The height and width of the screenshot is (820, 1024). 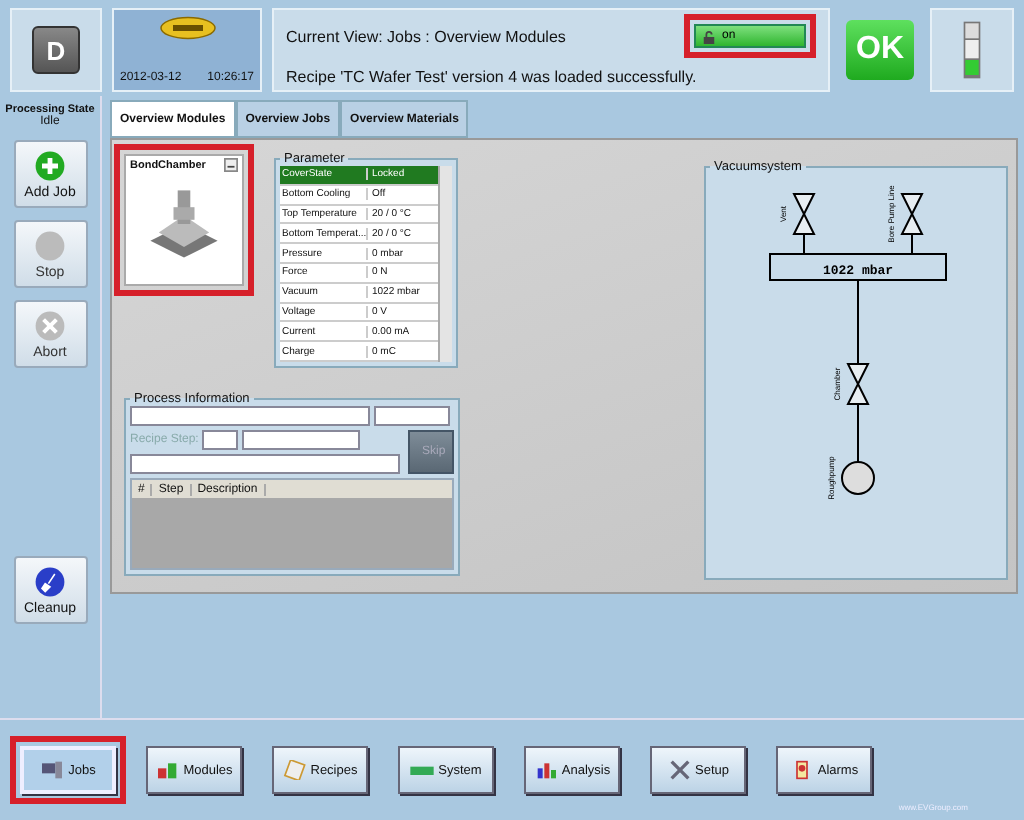 I want to click on plus-icon, so click(x=50, y=165).